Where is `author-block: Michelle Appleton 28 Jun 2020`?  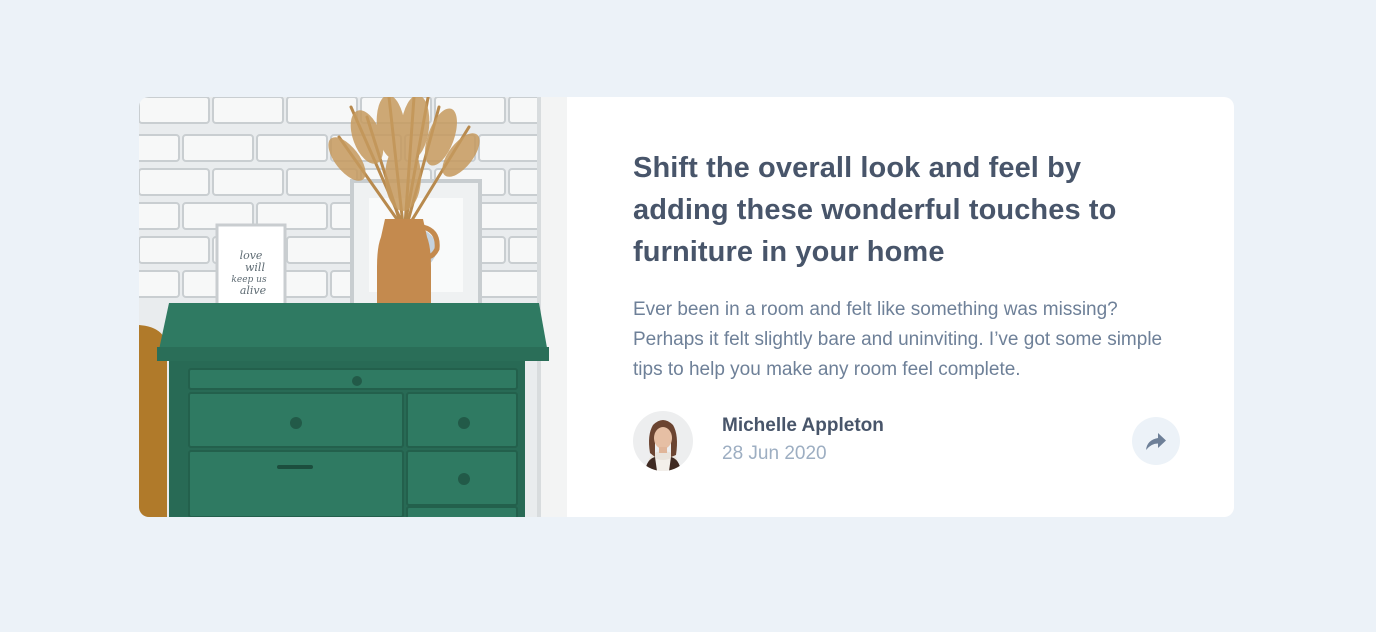
author-block: Michelle Appleton 28 Jun 2020 is located at coordinates (758, 441).